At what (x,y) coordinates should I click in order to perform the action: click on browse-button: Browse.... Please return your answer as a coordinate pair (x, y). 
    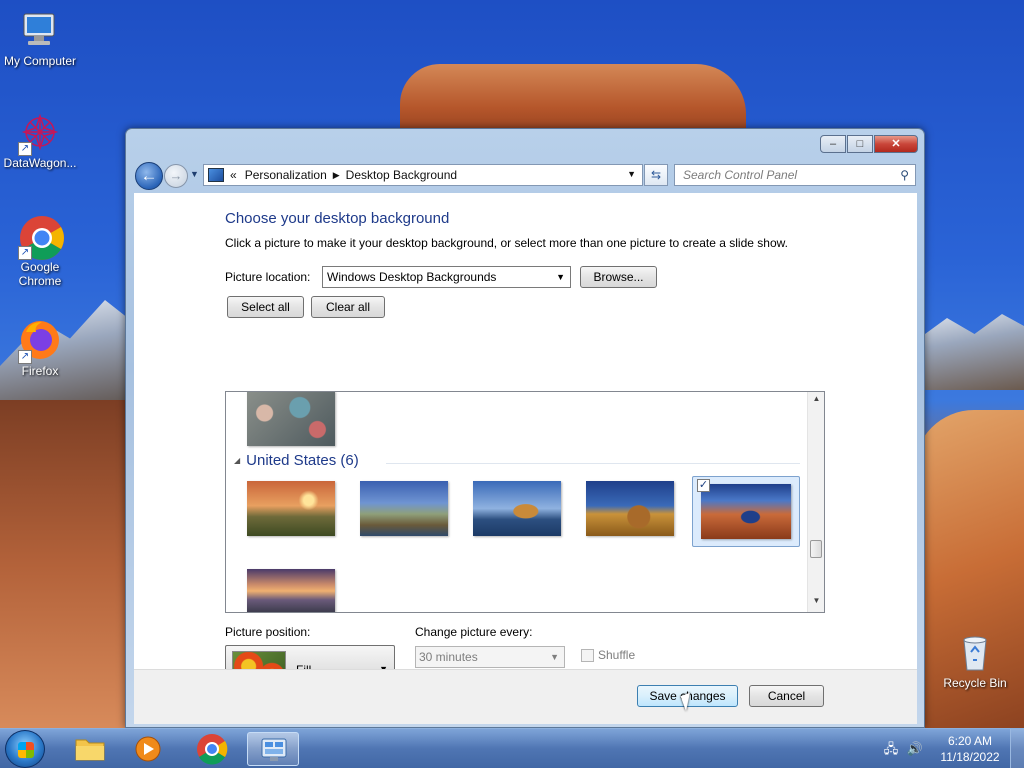
    Looking at the image, I should click on (618, 277).